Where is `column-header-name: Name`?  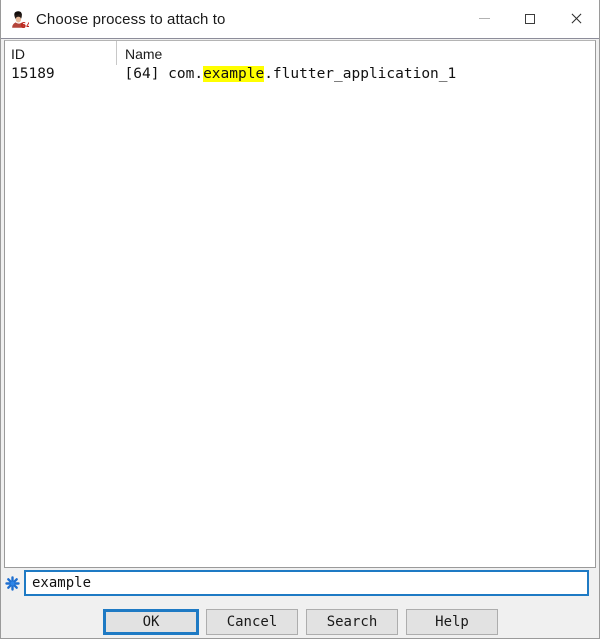
column-header-name: Name is located at coordinates (355, 53).